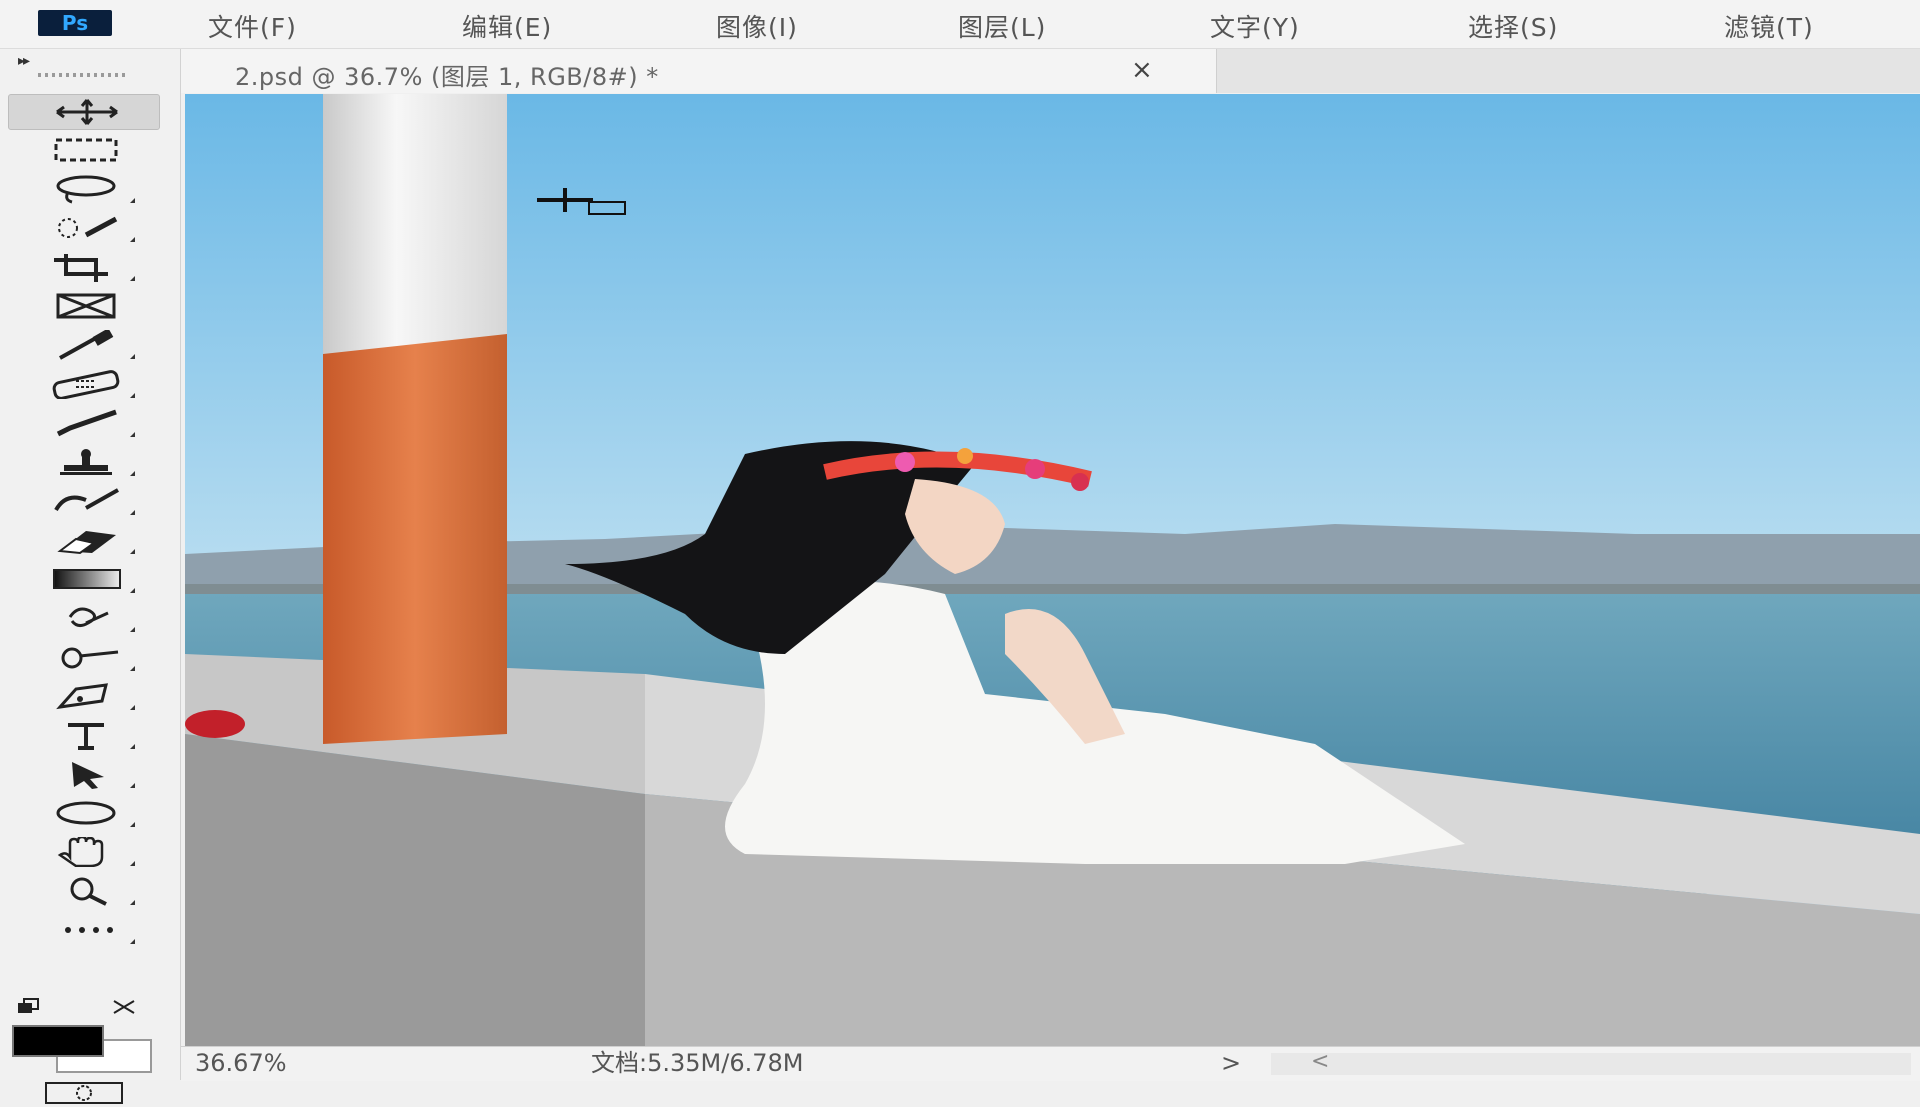  What do you see at coordinates (507, 26) in the screenshot?
I see `menu-edit: 编辑(E)` at bounding box center [507, 26].